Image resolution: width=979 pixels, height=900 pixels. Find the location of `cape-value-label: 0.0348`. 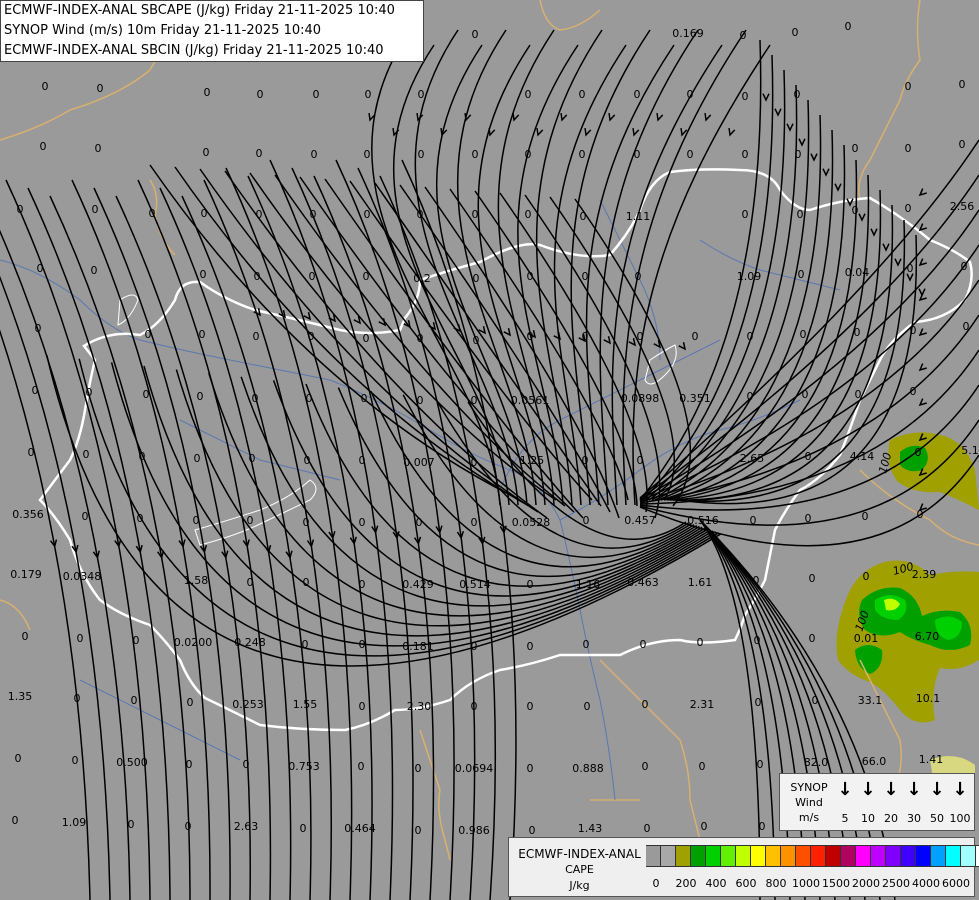

cape-value-label: 0.0348 is located at coordinates (82, 576).